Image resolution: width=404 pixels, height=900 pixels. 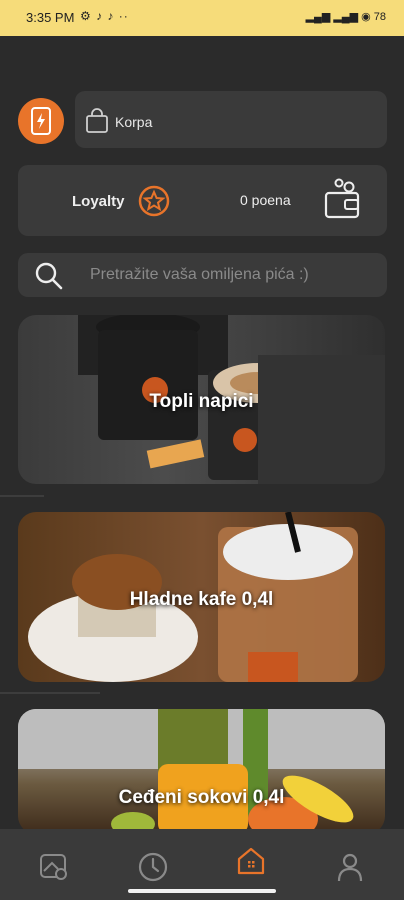 What do you see at coordinates (104, 16) in the screenshot?
I see `status-notifications: ⚙ ♪ ♪ ··` at bounding box center [104, 16].